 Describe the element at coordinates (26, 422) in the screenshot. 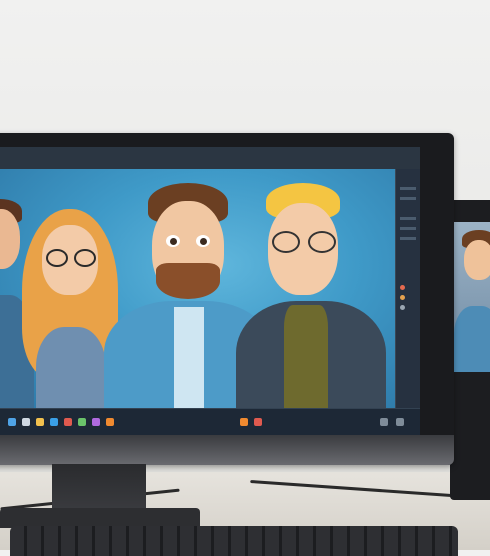

I see `search-icon` at that location.